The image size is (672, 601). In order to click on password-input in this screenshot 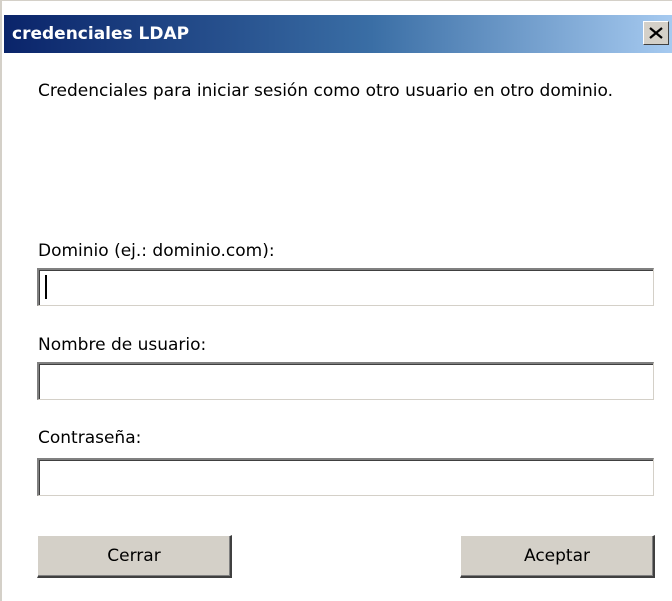, I will do `click(345, 477)`.